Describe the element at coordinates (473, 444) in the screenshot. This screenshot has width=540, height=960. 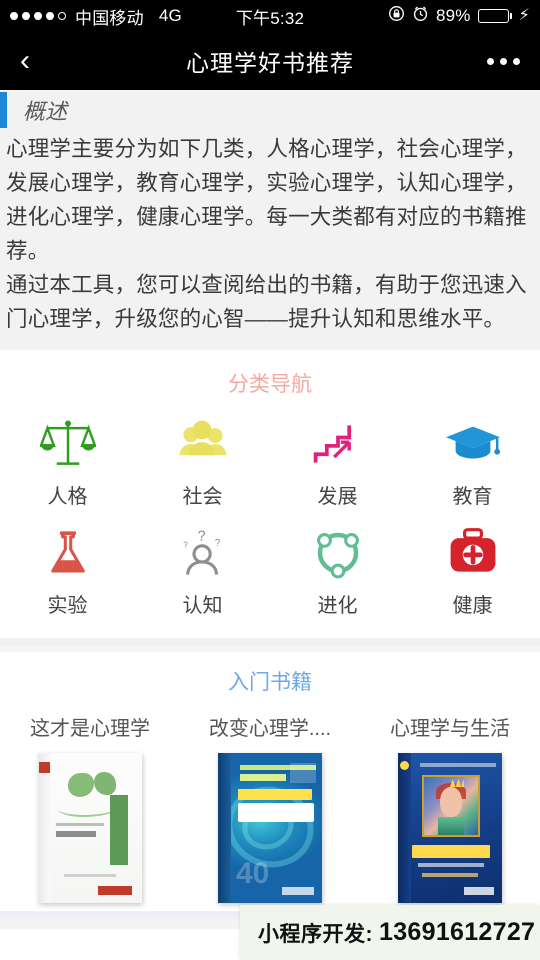
I see `graduation-cap-icon` at that location.